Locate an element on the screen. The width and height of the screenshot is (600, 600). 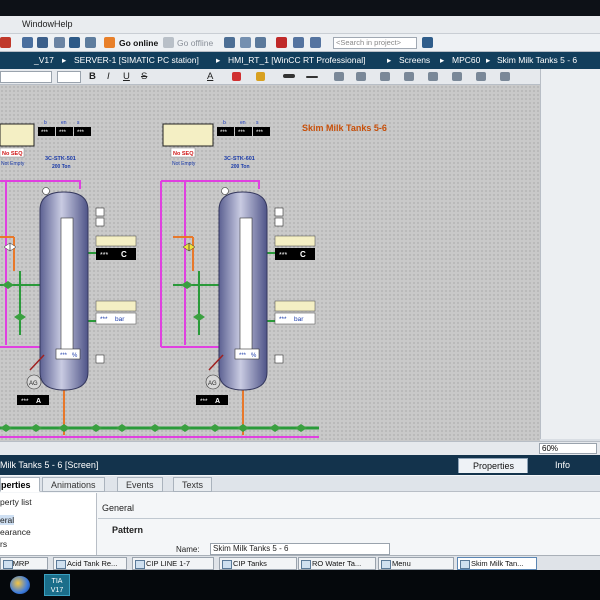
distribute-icon is located at coordinates (409, 76).